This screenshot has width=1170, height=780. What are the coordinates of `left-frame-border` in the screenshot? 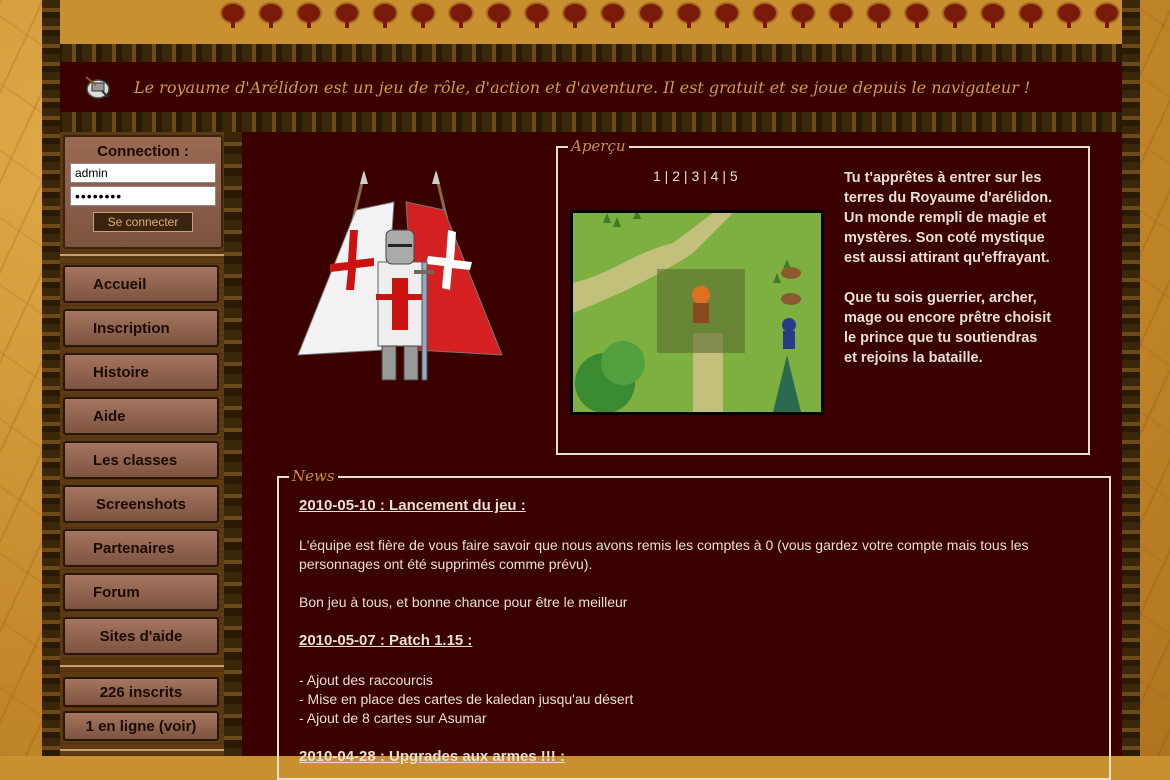 It's located at (51, 378).